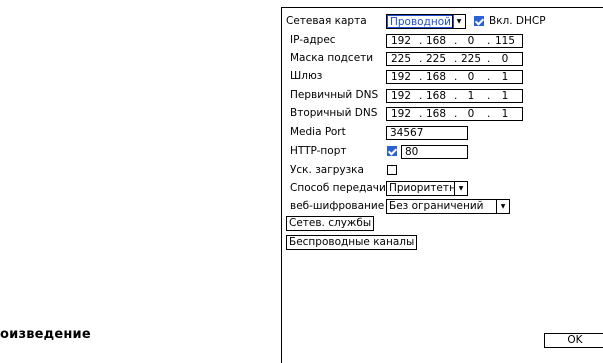 The image size is (603, 363). I want to click on dns1-octet-4: 1, so click(505, 96).